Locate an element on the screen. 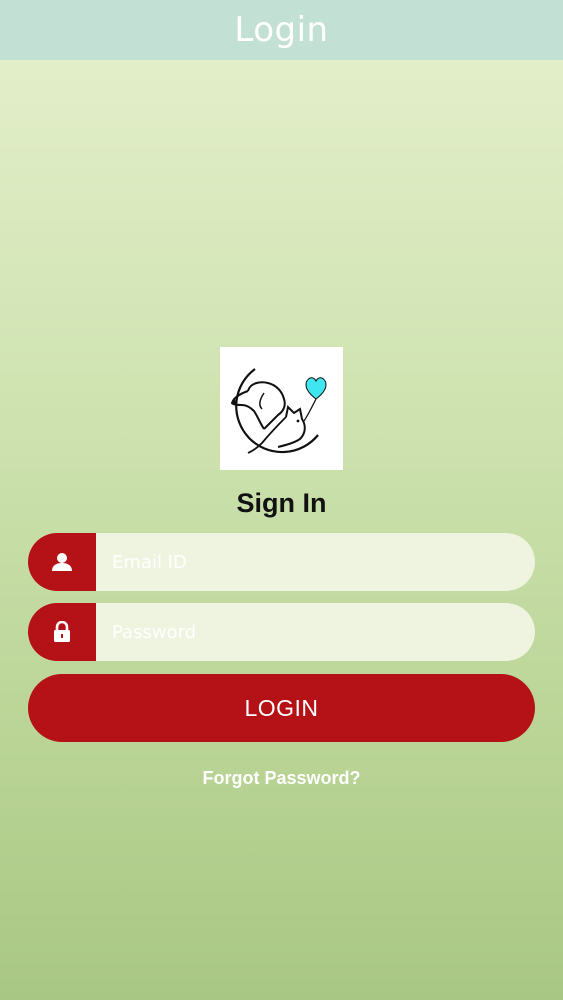  login-button: LOGIN is located at coordinates (281, 708).